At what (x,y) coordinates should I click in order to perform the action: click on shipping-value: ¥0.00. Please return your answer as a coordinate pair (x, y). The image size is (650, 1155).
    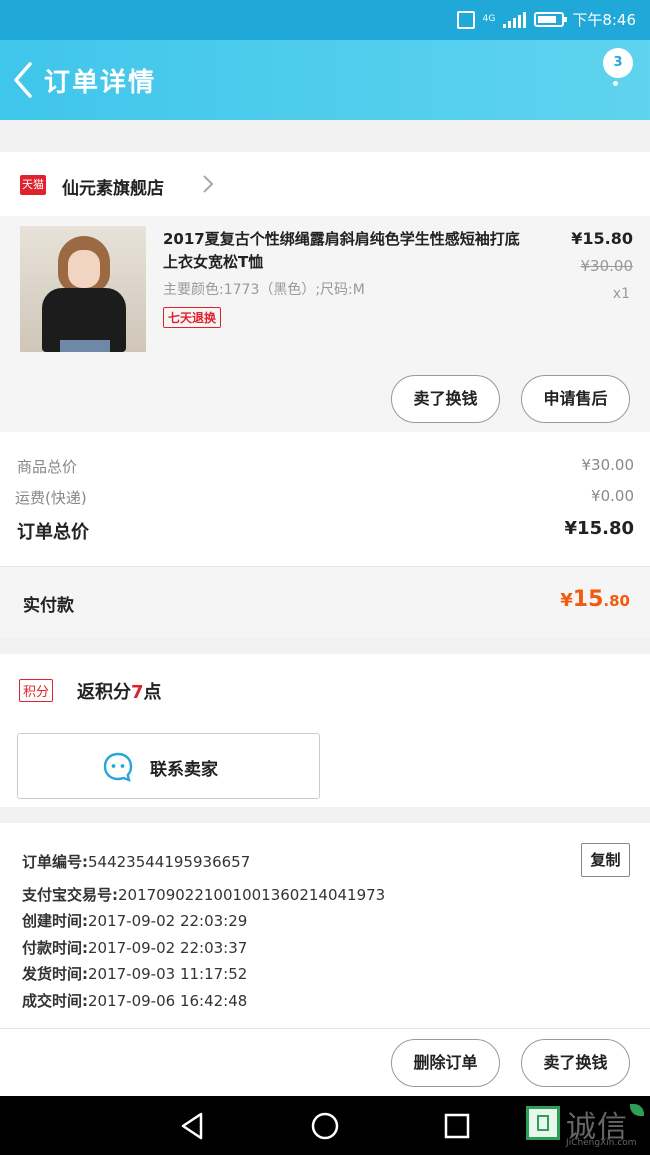
    Looking at the image, I should click on (612, 496).